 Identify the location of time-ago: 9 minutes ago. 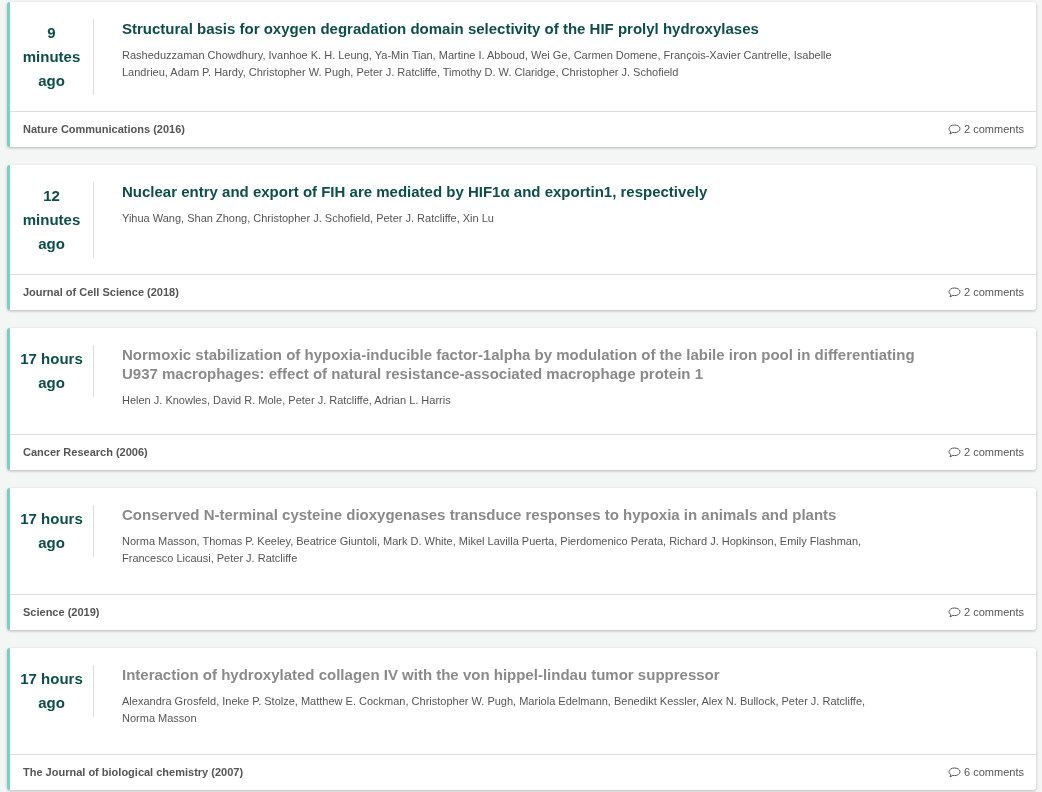
(51, 57).